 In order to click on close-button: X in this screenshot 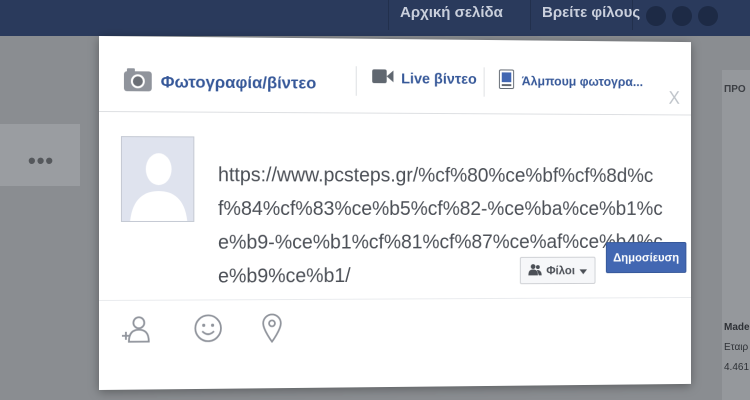, I will do `click(674, 98)`.